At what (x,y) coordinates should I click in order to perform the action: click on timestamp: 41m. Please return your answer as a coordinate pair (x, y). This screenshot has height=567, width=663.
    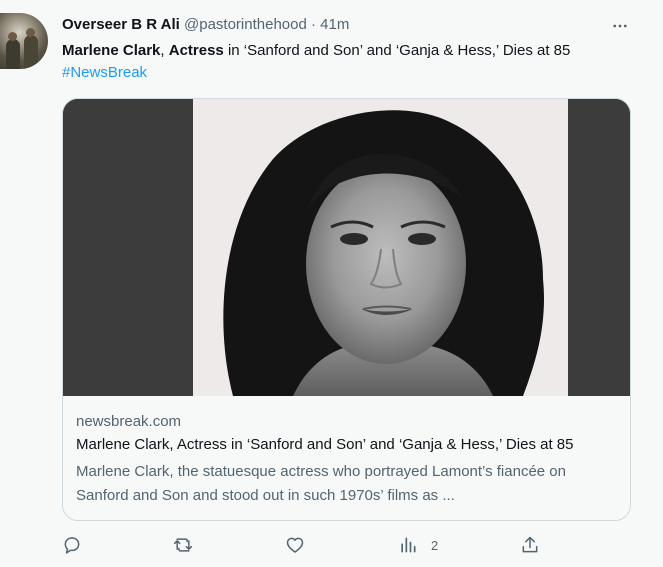
    Looking at the image, I should click on (334, 24).